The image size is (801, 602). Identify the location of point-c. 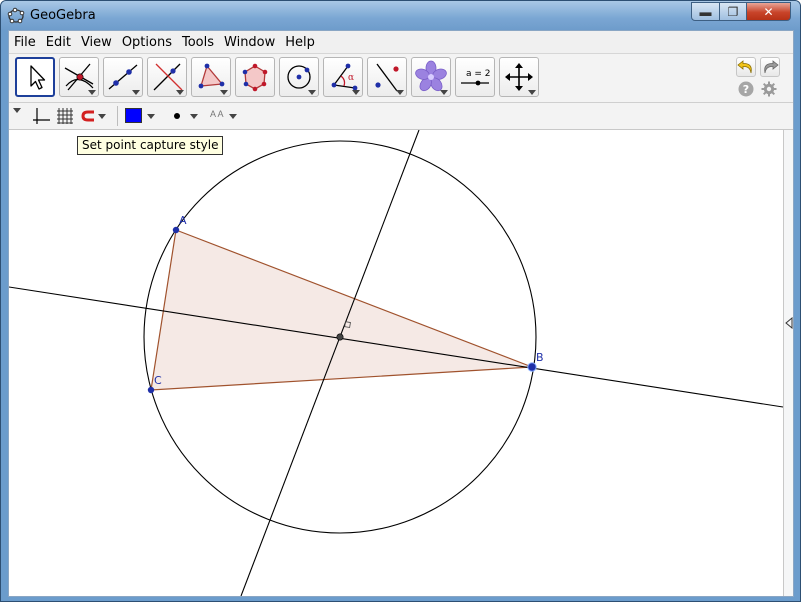
(151, 390).